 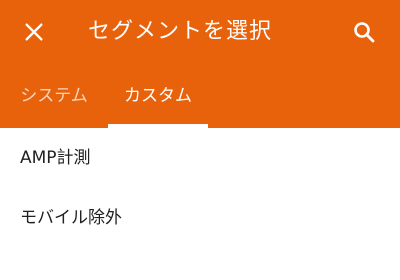 I want to click on search-icon, so click(x=364, y=32).